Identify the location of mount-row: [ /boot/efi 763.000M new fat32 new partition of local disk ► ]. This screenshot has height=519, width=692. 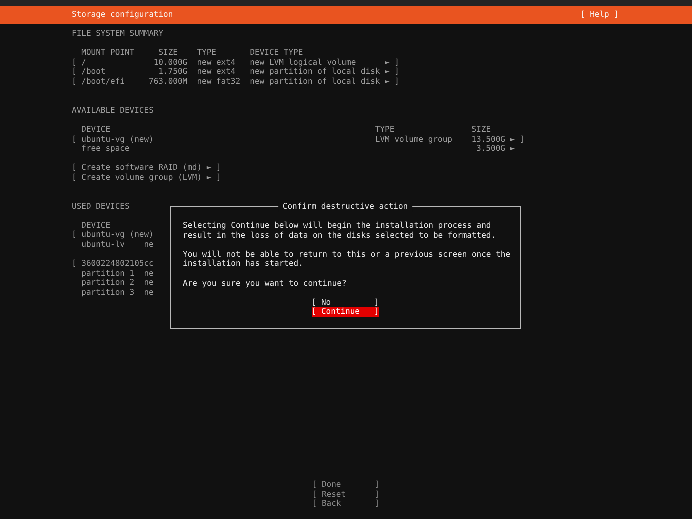
(236, 81).